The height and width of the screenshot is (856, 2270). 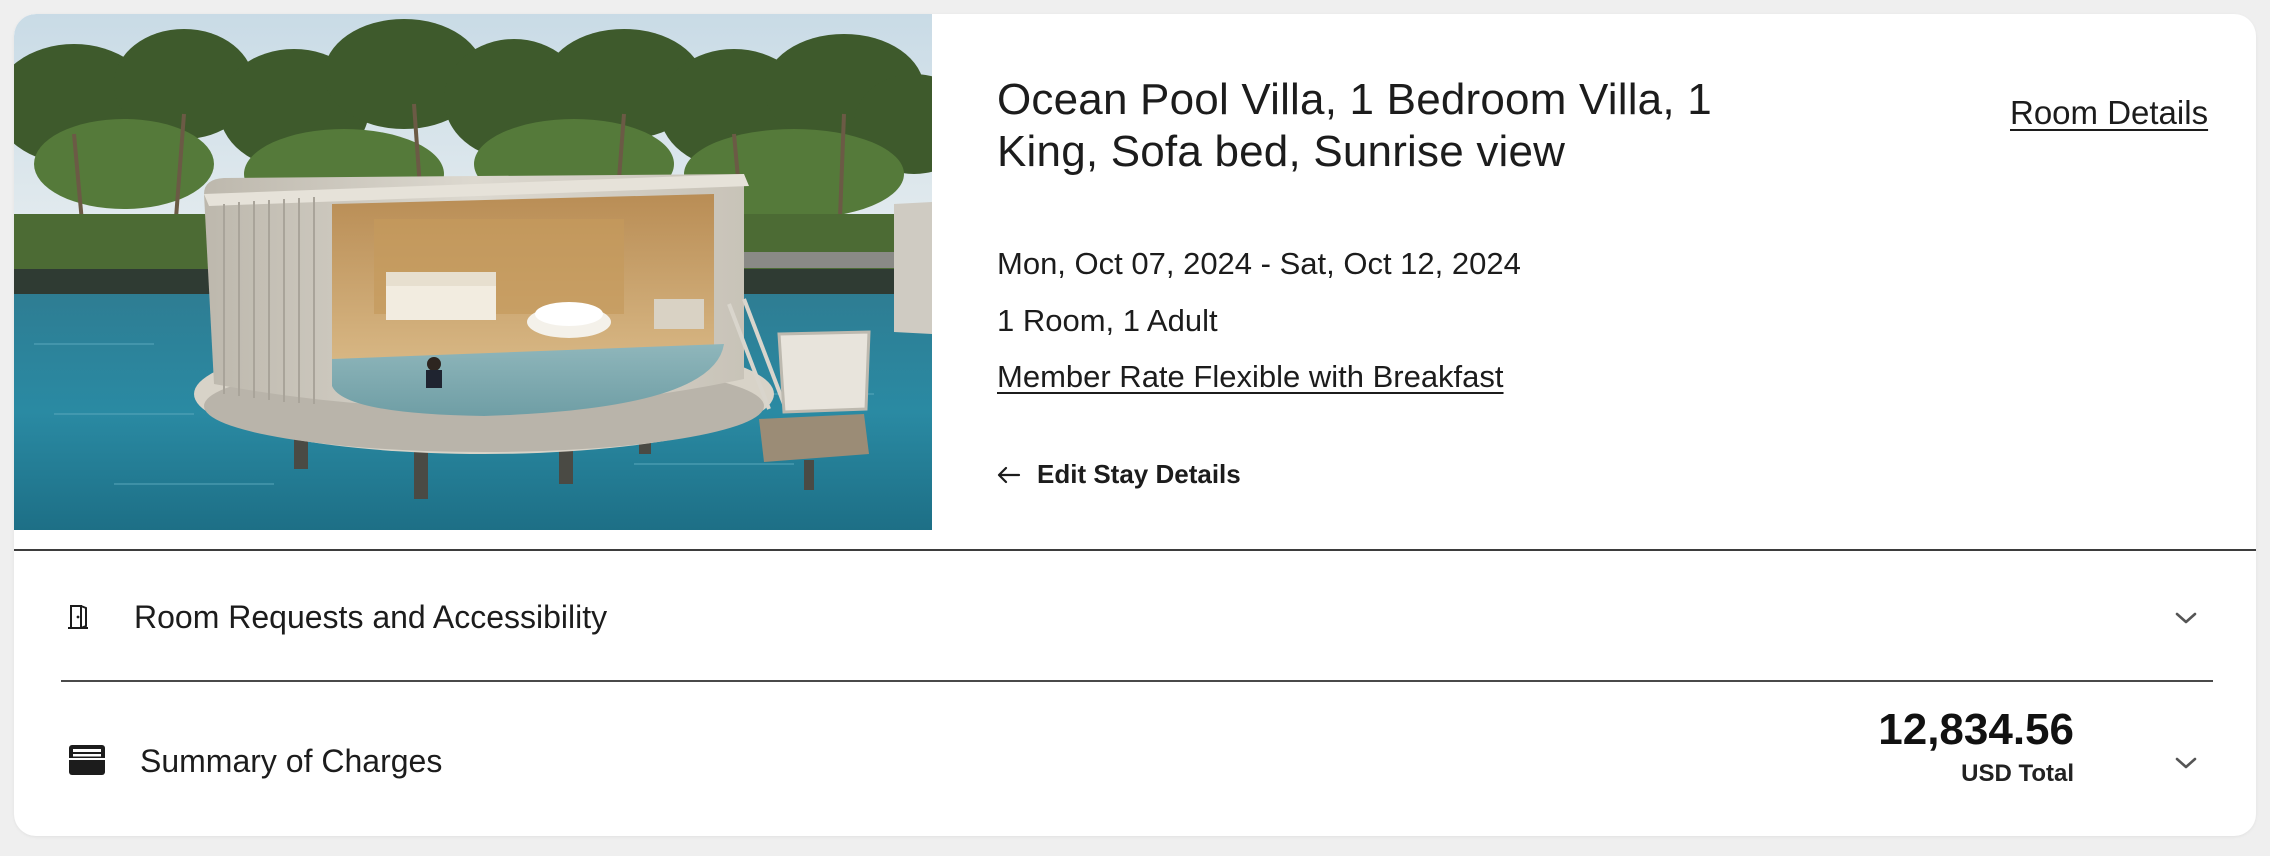 What do you see at coordinates (291, 760) in the screenshot?
I see `summary-of-charges-label: Summary of Charges` at bounding box center [291, 760].